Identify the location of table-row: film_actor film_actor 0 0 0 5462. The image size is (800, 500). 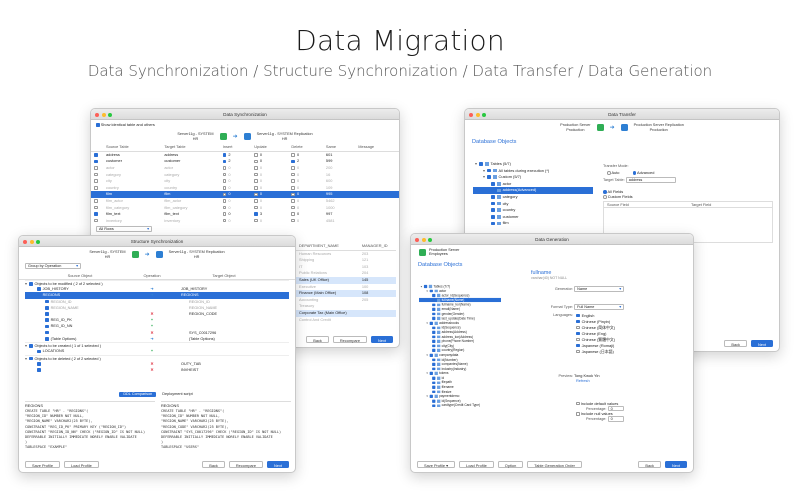
(245, 201).